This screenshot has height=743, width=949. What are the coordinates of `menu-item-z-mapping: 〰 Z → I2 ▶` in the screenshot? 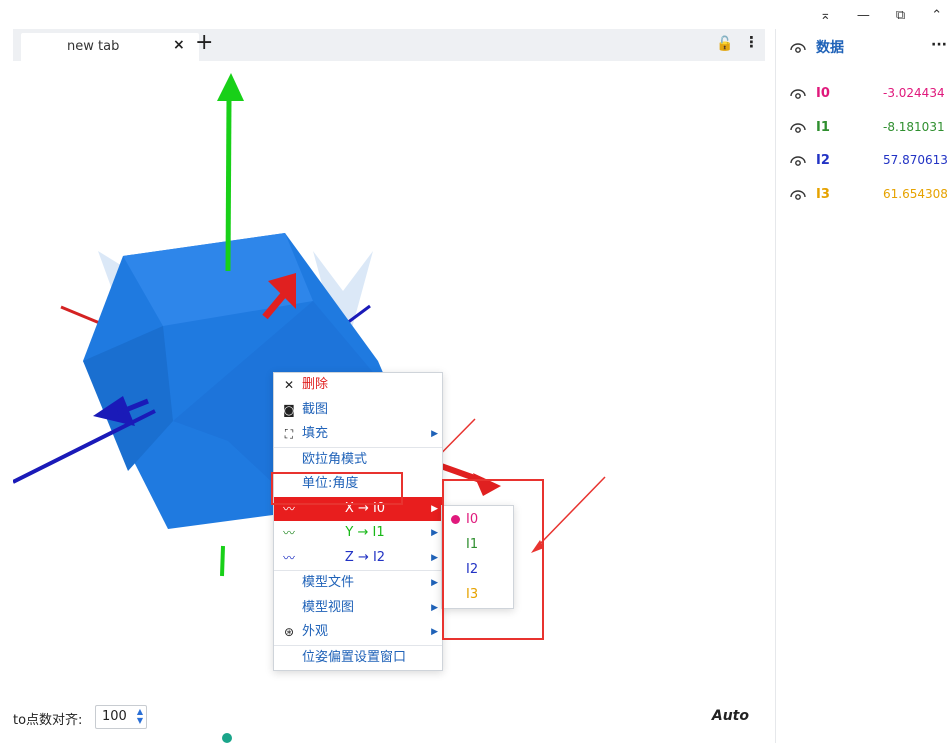 It's located at (358, 558).